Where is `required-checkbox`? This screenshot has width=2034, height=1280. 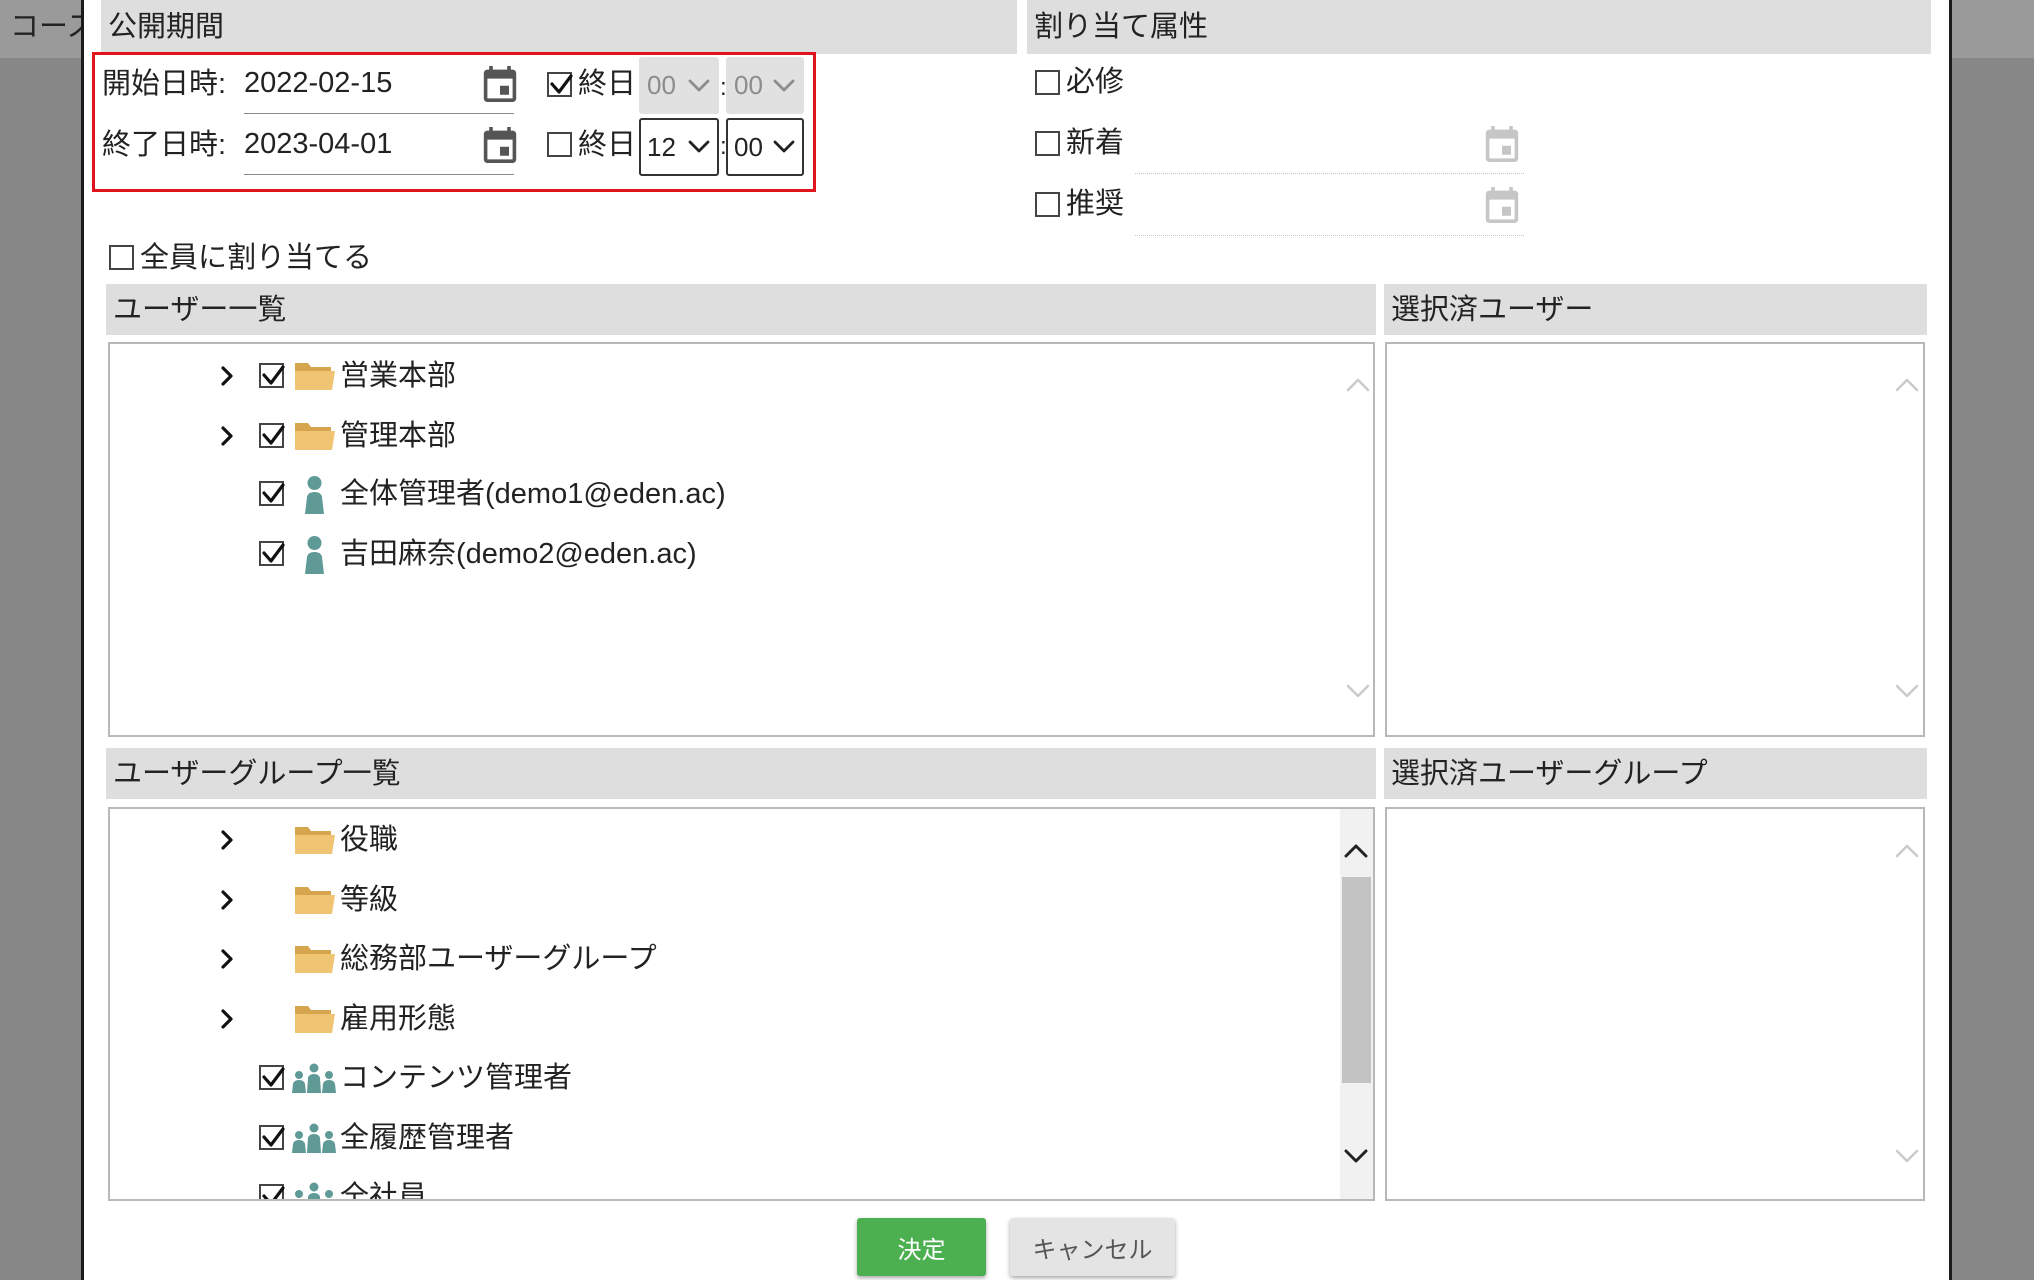 required-checkbox is located at coordinates (1047, 82).